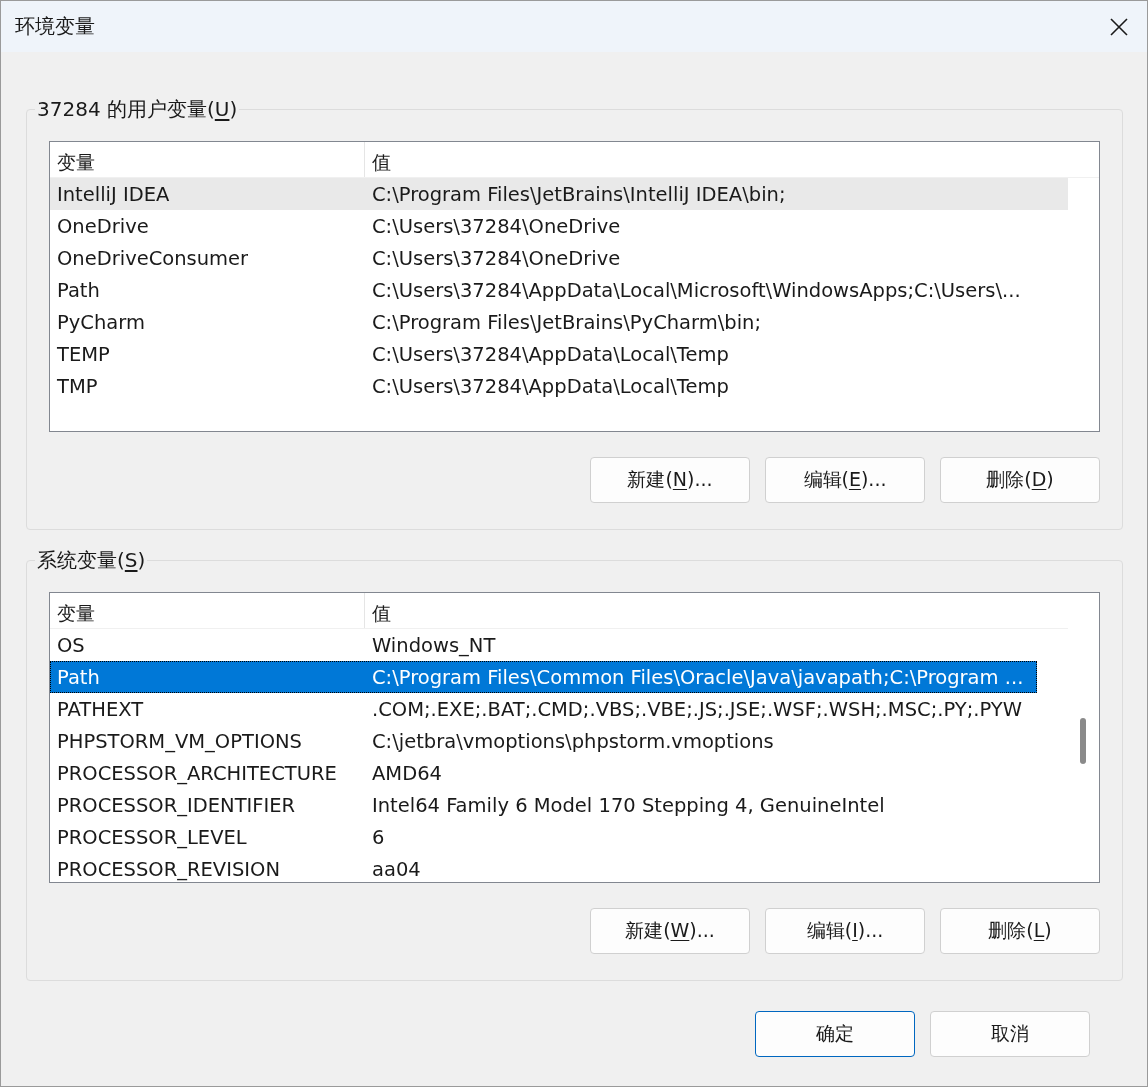 The image size is (1148, 1087). I want to click on variable-value: C:\Program Files\JetBrains\PyCharm\bin;, so click(567, 322).